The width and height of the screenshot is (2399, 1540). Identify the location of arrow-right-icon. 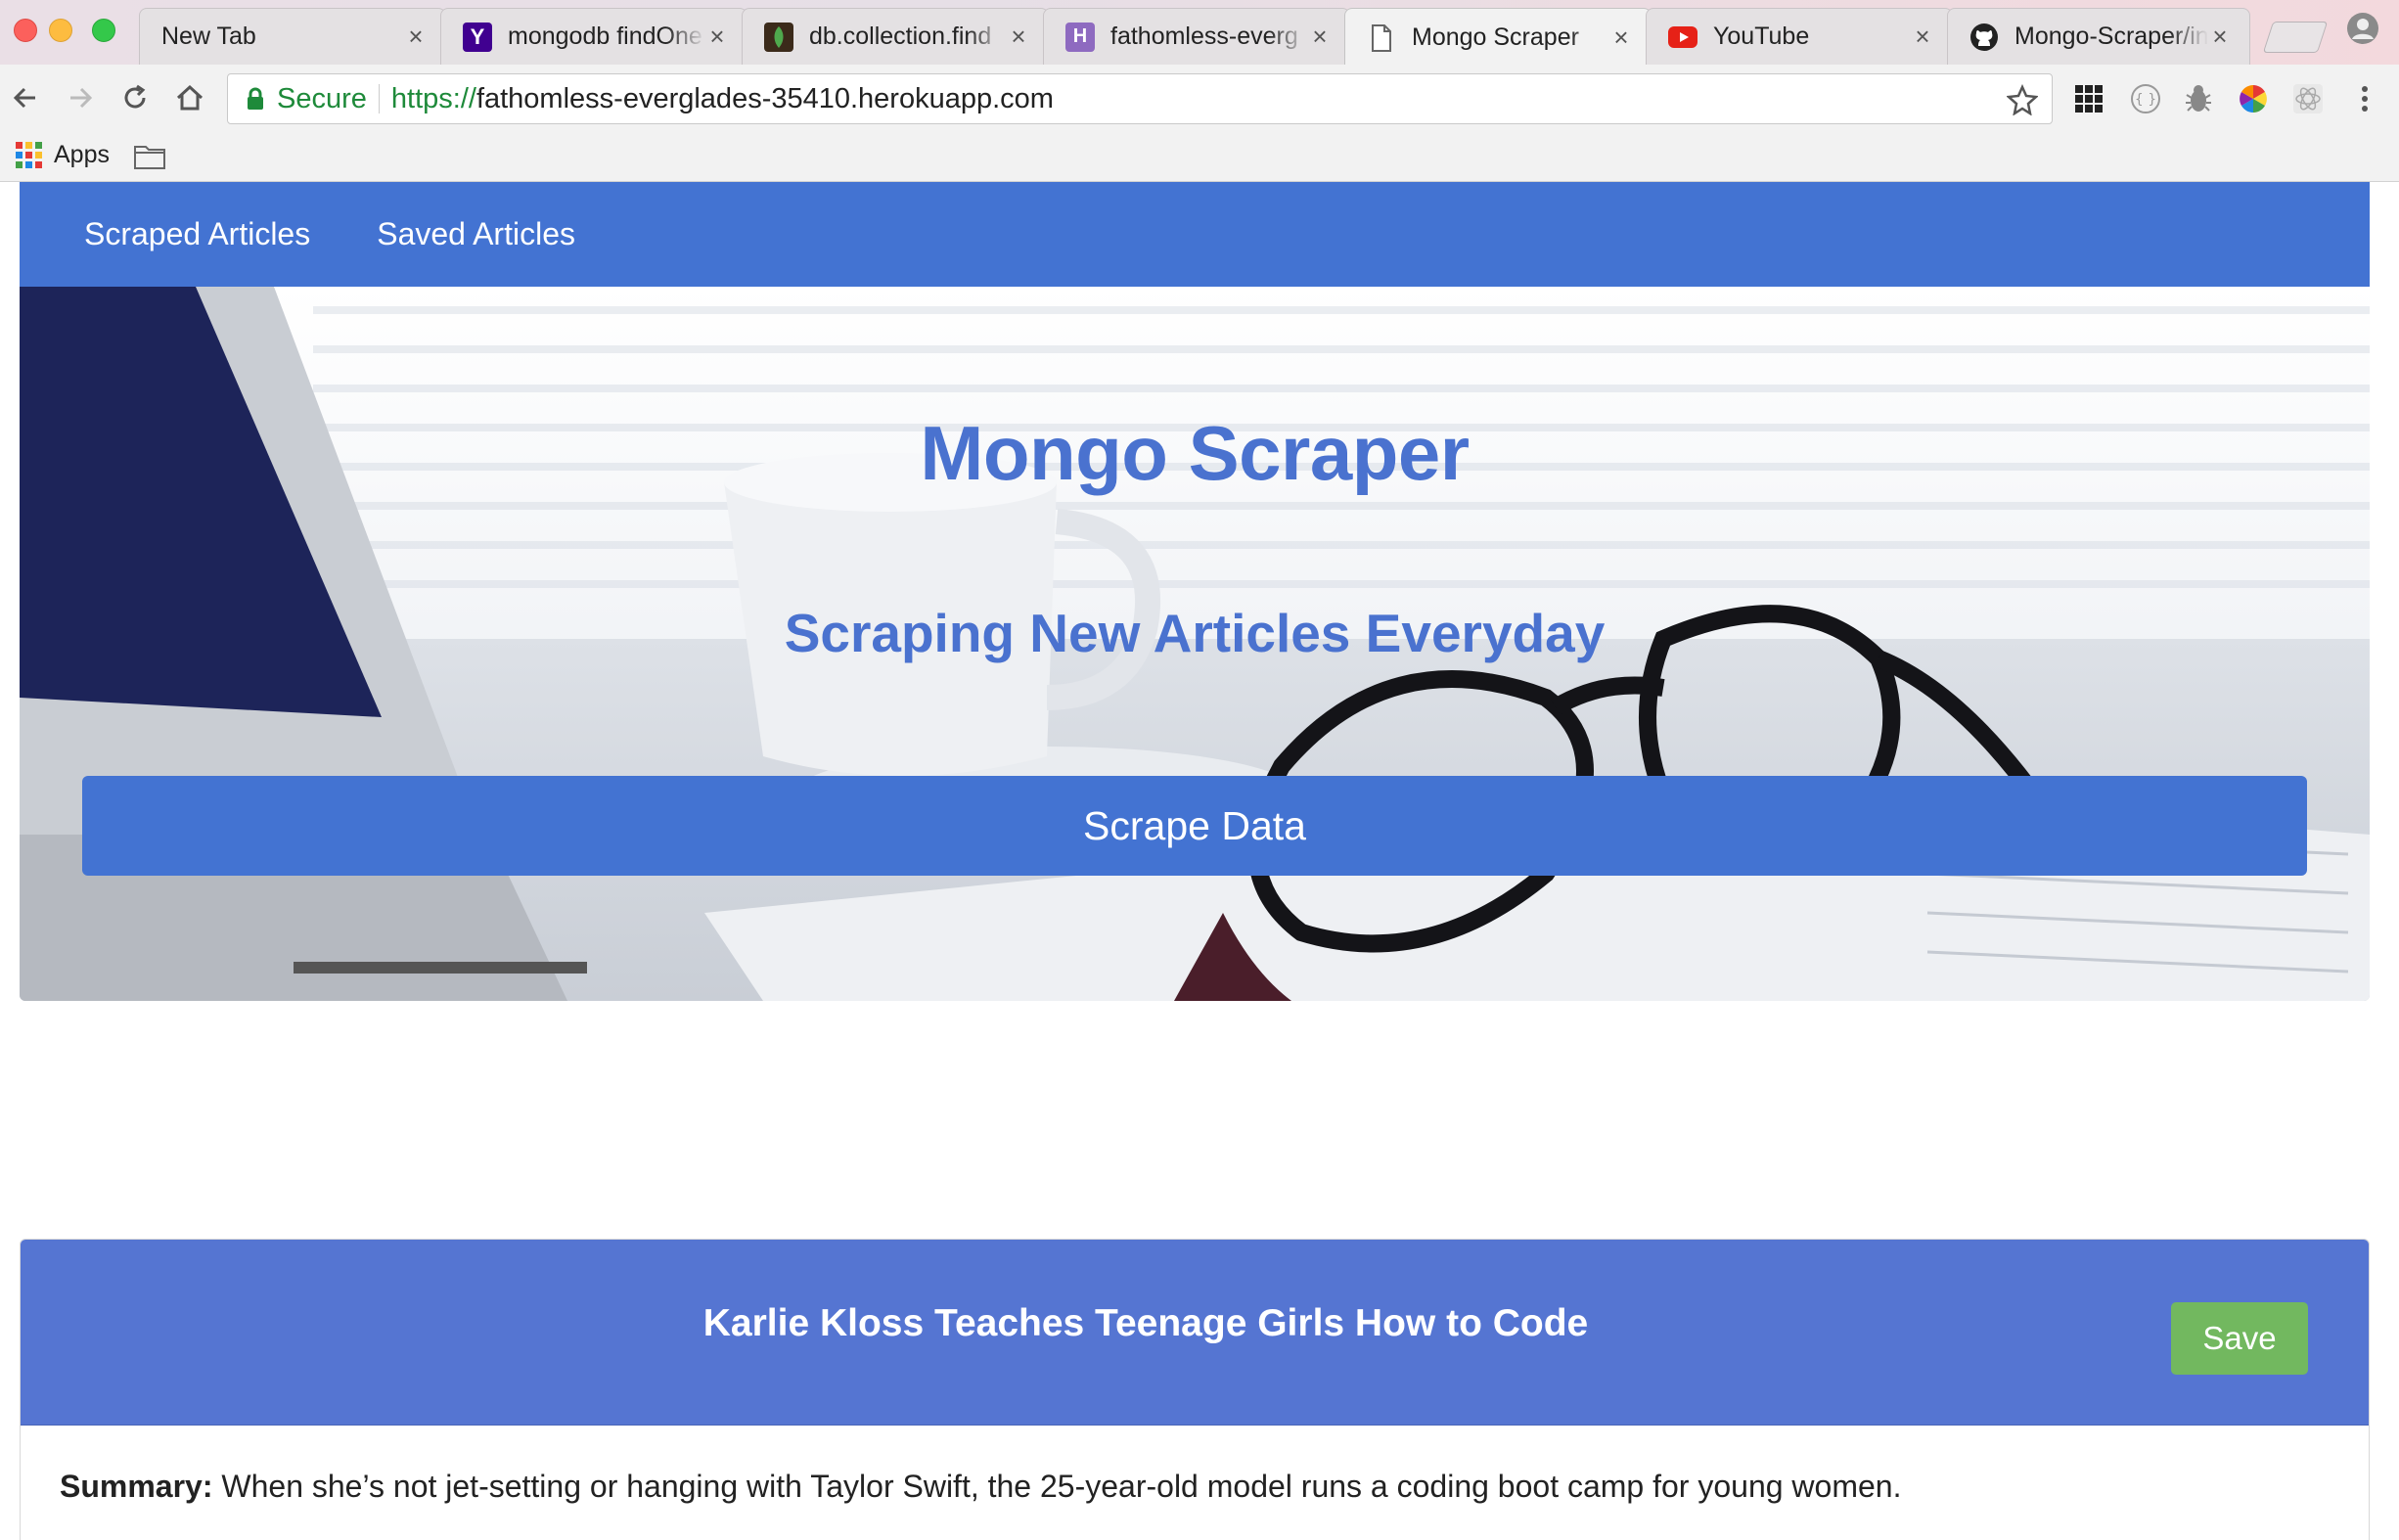
(81, 98).